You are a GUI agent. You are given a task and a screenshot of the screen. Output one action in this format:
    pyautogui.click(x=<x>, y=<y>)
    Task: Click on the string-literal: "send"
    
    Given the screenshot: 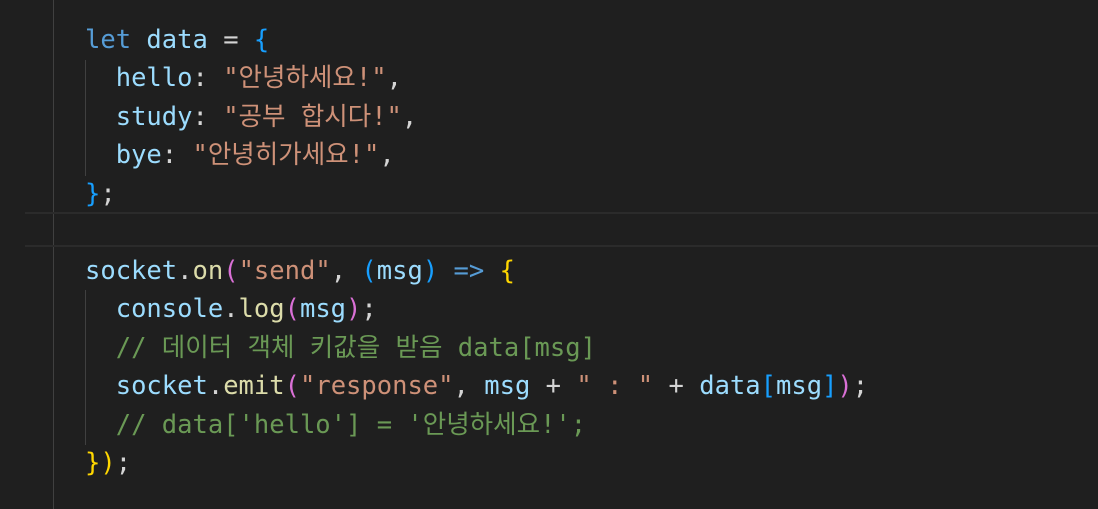 What is the action you would take?
    pyautogui.click(x=284, y=271)
    